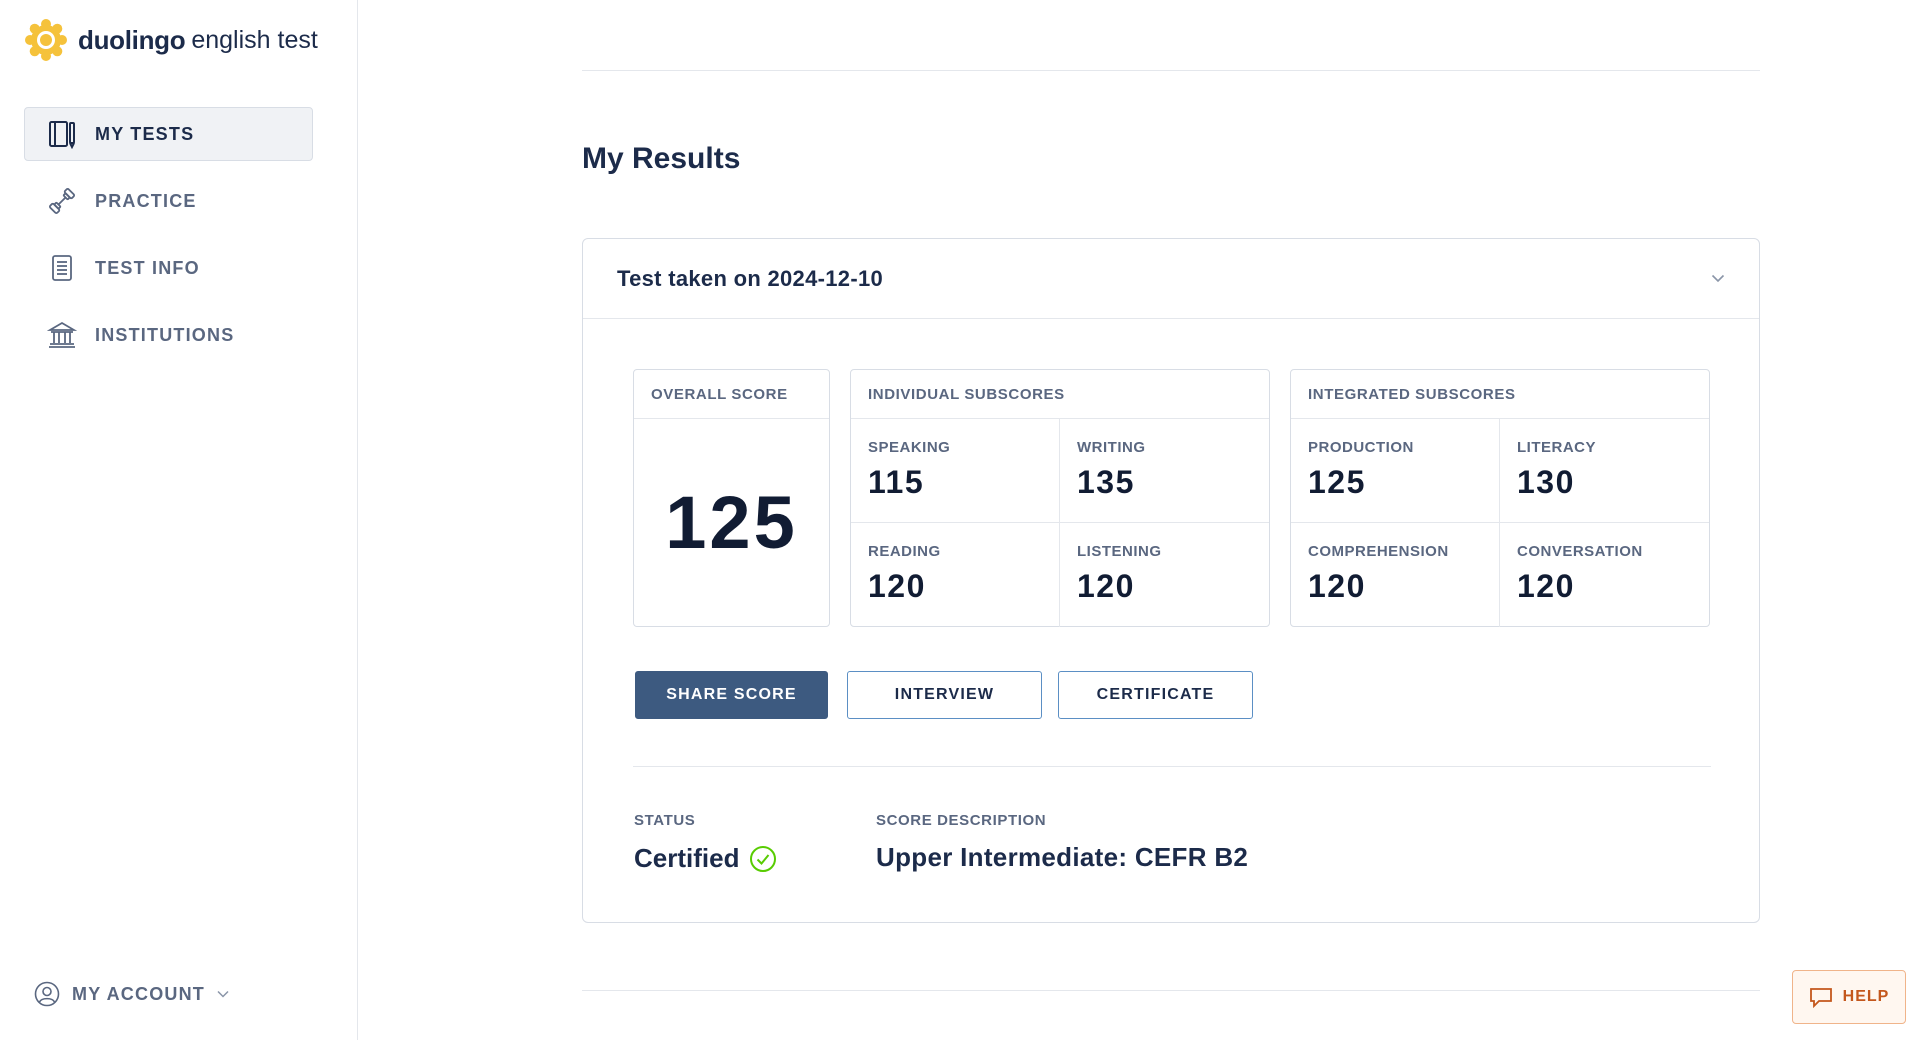  What do you see at coordinates (46, 40) in the screenshot?
I see `duolingo-logo-icon` at bounding box center [46, 40].